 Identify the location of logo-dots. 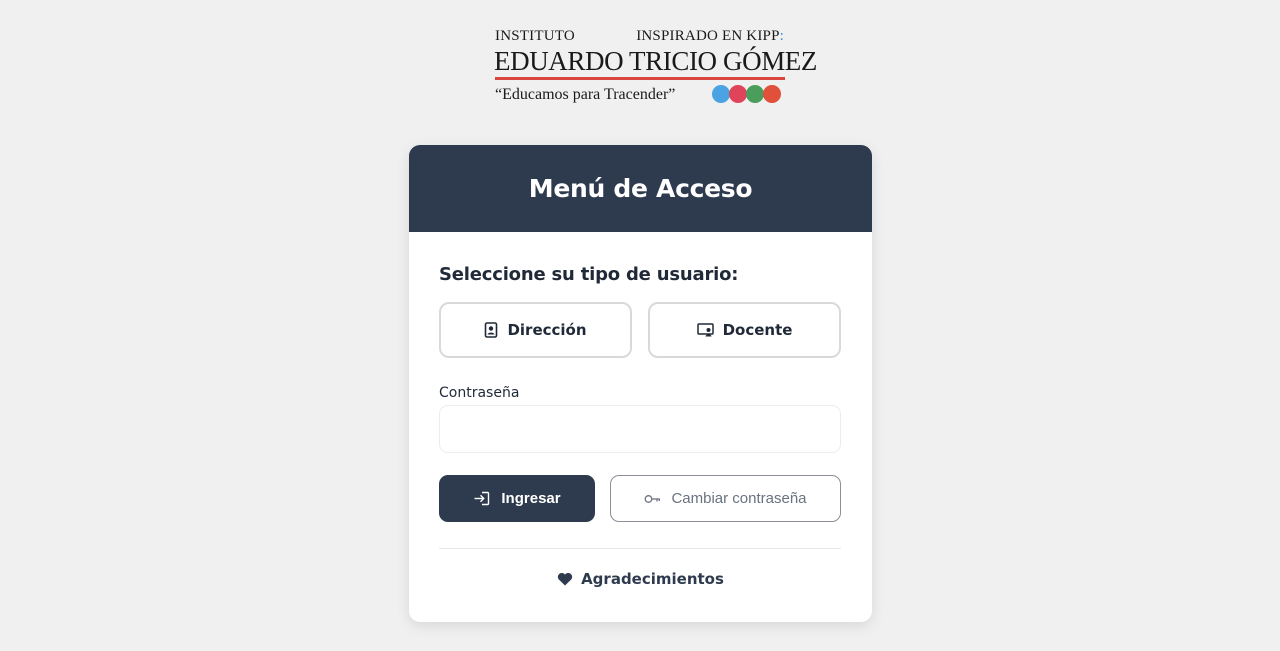
(746, 94).